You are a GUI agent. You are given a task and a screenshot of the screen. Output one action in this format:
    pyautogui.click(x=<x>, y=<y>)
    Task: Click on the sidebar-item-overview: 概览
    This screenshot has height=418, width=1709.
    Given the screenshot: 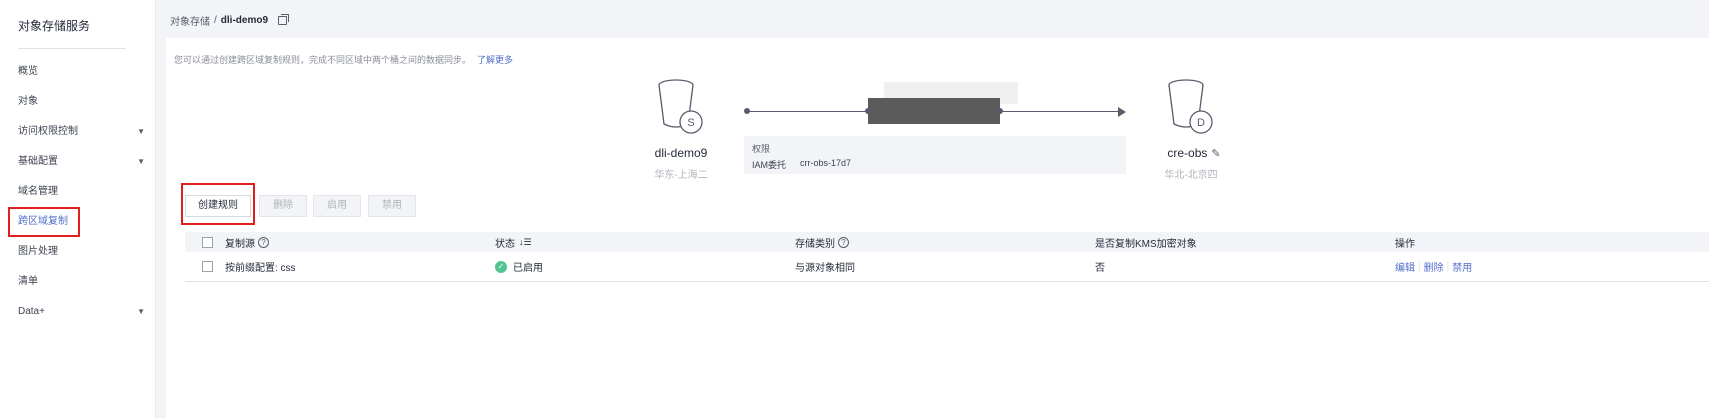 What is the action you would take?
    pyautogui.click(x=77, y=72)
    